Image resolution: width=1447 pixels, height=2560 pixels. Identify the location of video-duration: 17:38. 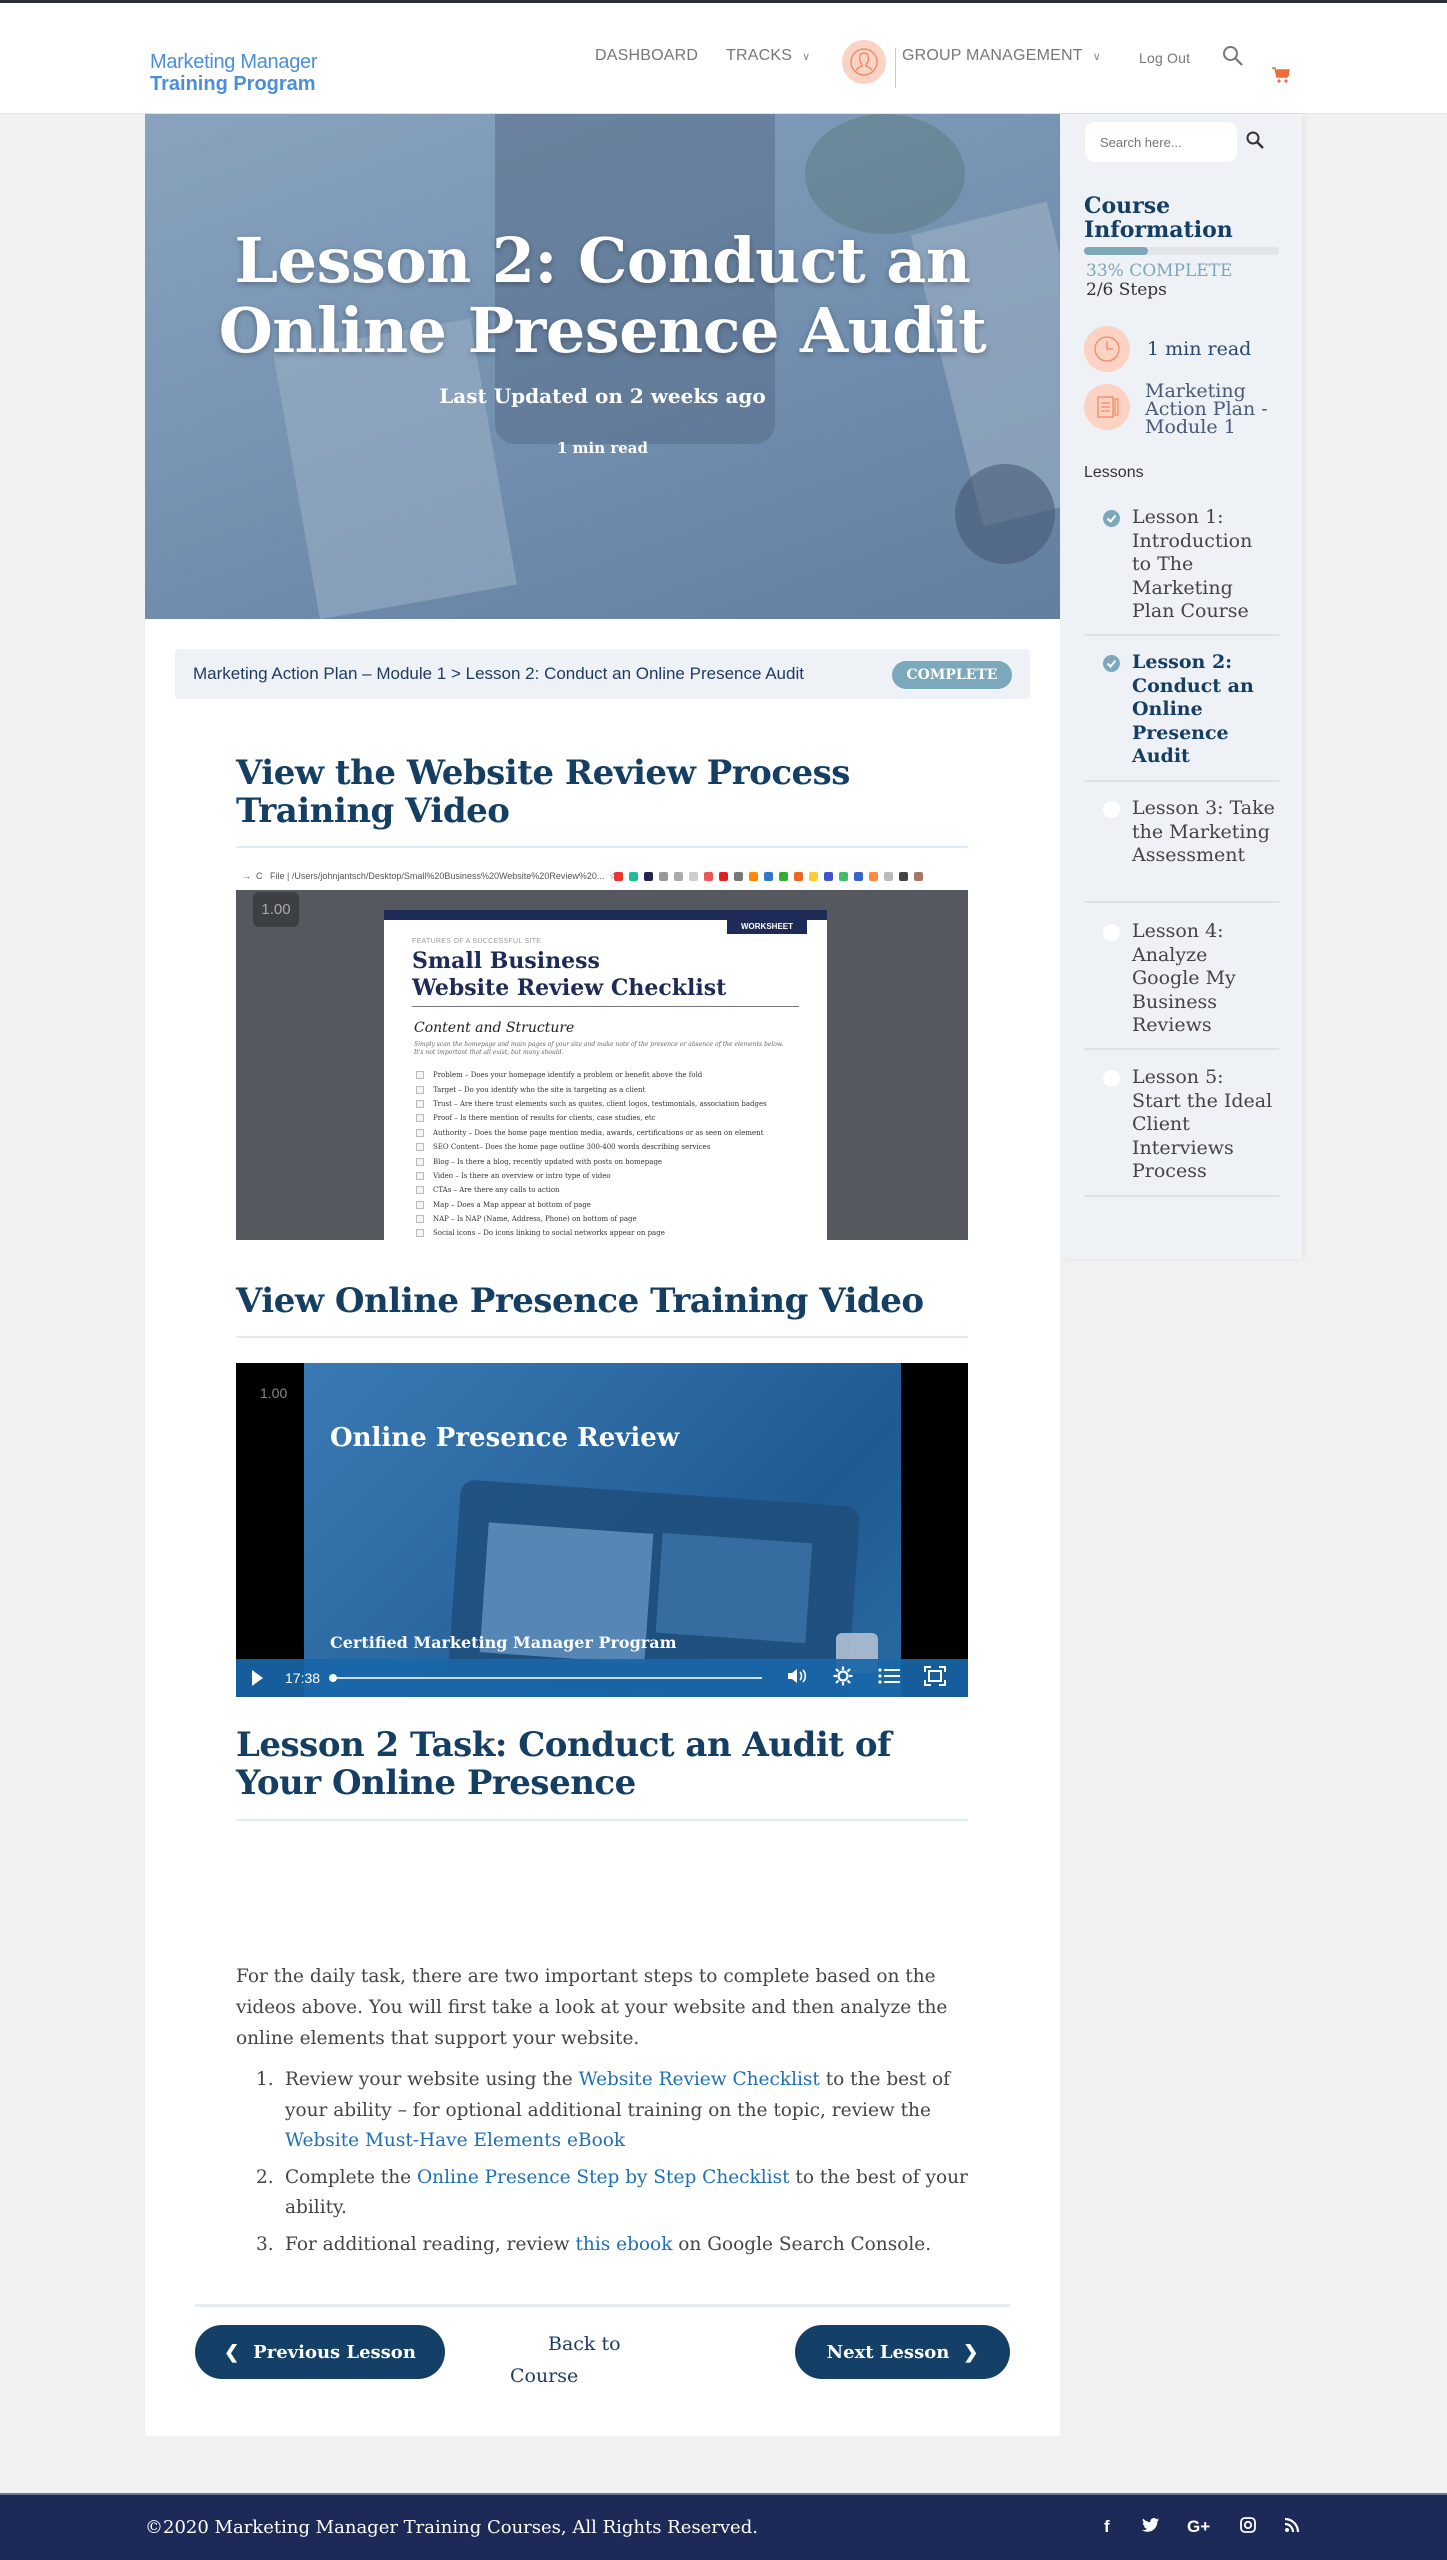
(303, 1678).